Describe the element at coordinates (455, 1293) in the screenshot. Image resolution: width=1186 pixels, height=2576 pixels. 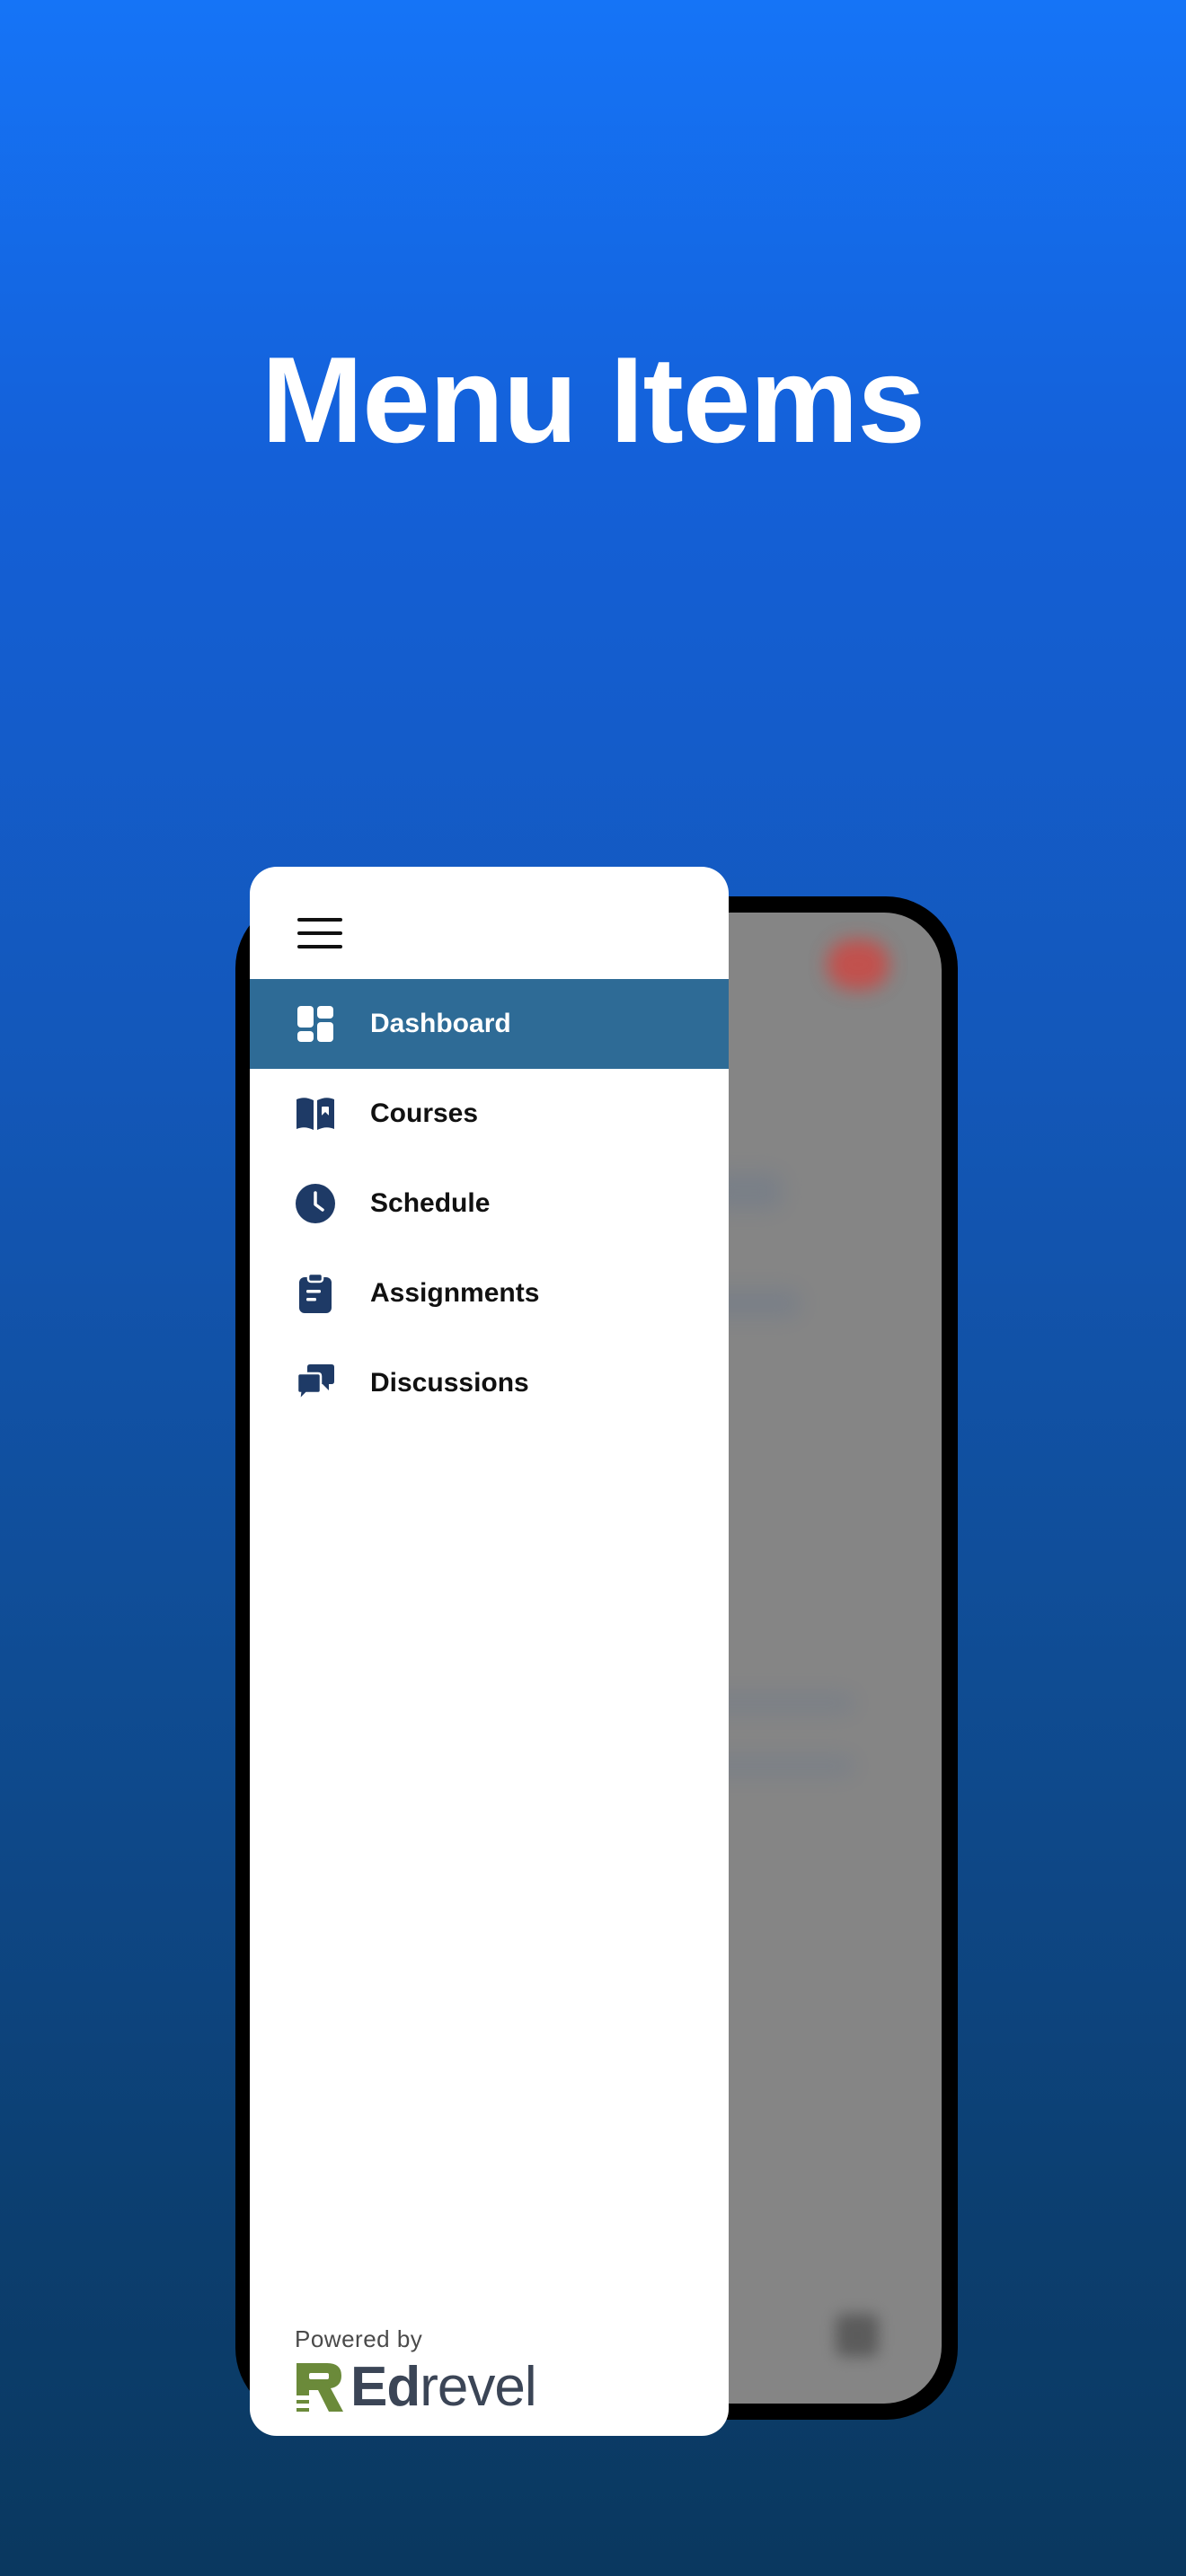
I see `menu-item-label: Assignments` at that location.